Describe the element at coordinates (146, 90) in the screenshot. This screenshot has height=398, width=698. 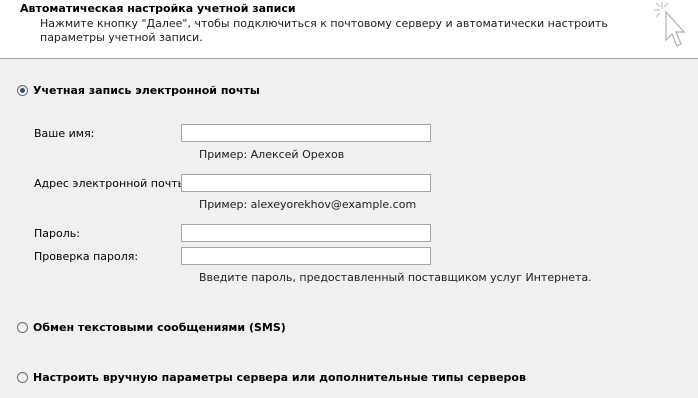
I see `email-account-label: Учетная запись электронной почты` at that location.